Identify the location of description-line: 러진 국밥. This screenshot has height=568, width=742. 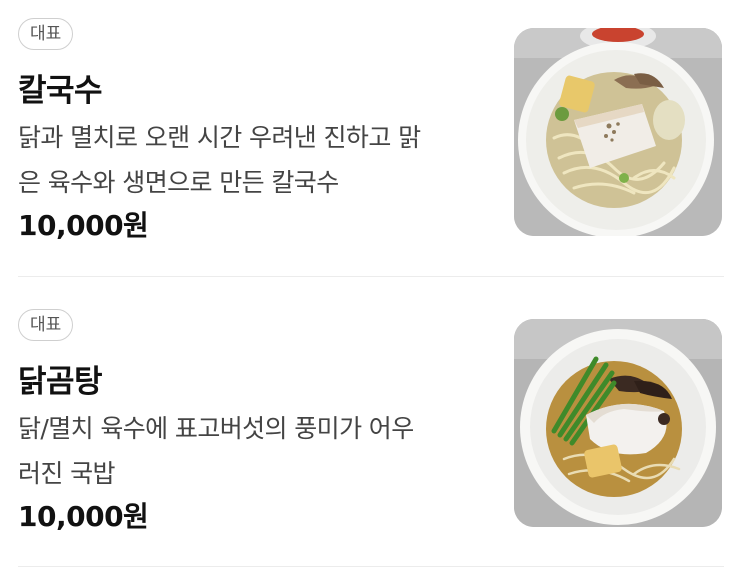
(67, 473).